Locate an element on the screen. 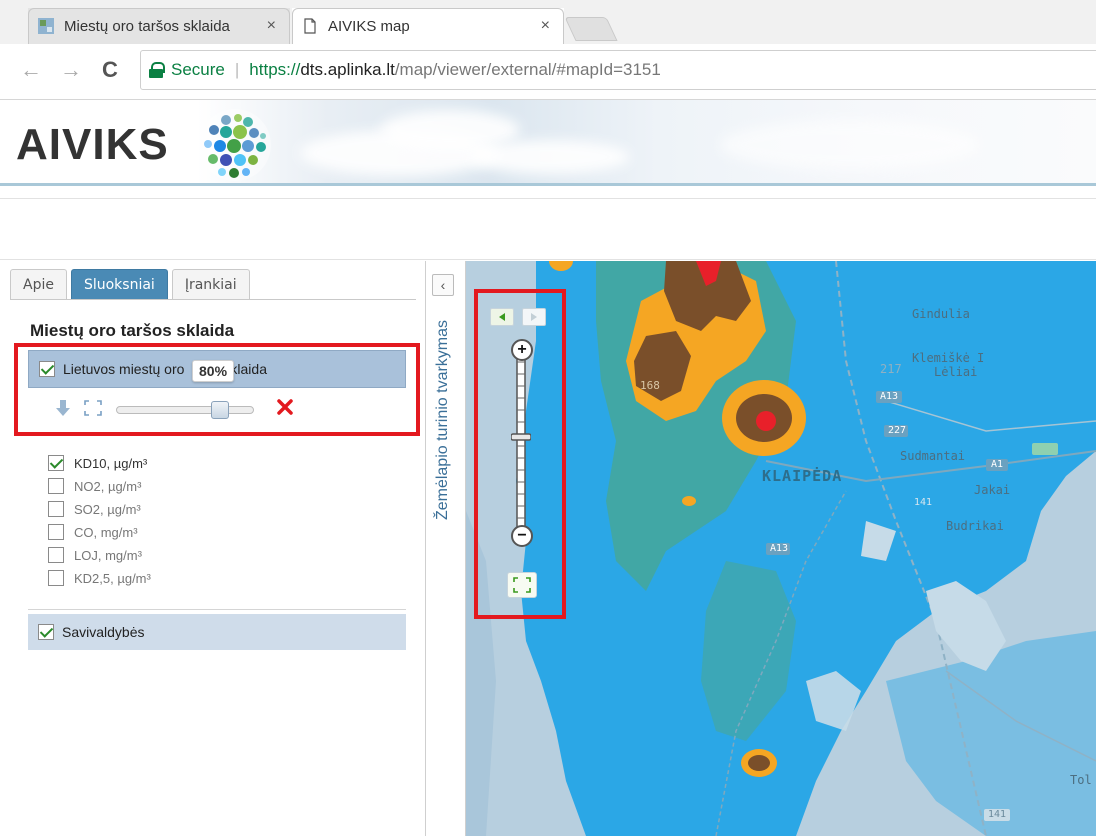  sublayer-item: SO2, µg/m³ is located at coordinates (94, 509).